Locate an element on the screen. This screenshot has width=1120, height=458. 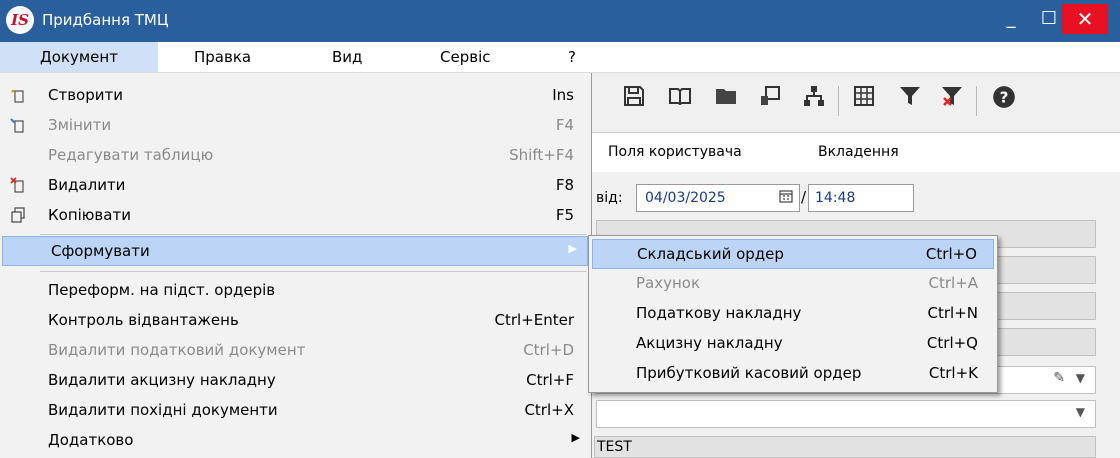
menu-document: Документ is located at coordinates (79, 57).